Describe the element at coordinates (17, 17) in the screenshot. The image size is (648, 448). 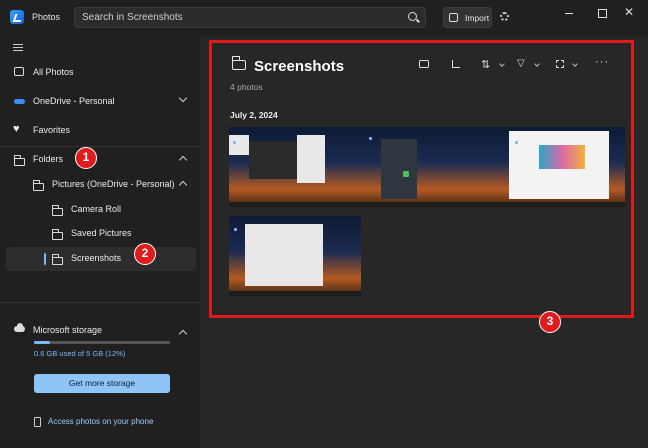
I see `photos-app-icon` at that location.